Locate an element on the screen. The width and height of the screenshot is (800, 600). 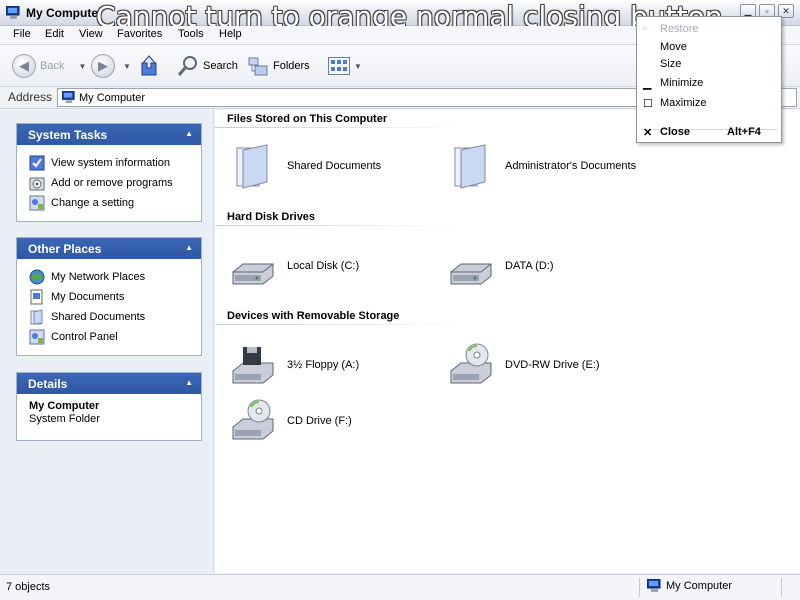
back-label: Back is located at coordinates (52, 66).